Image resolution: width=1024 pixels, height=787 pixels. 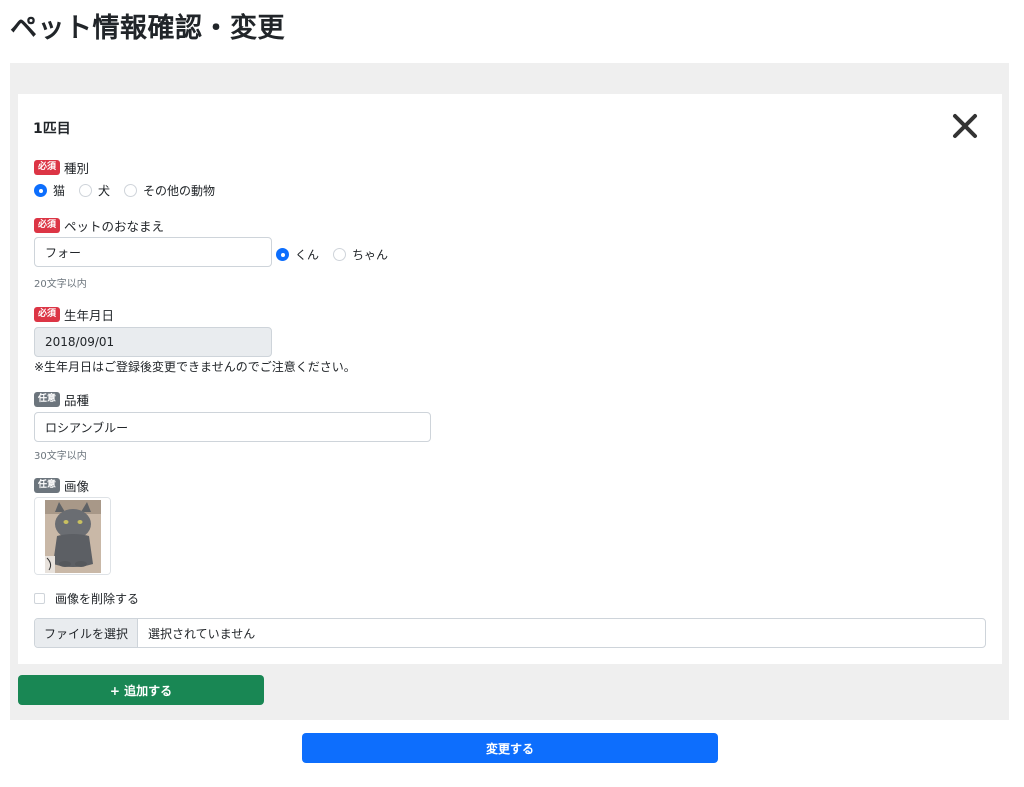 I want to click on birthday-input: 2018/09/01, so click(x=153, y=342).